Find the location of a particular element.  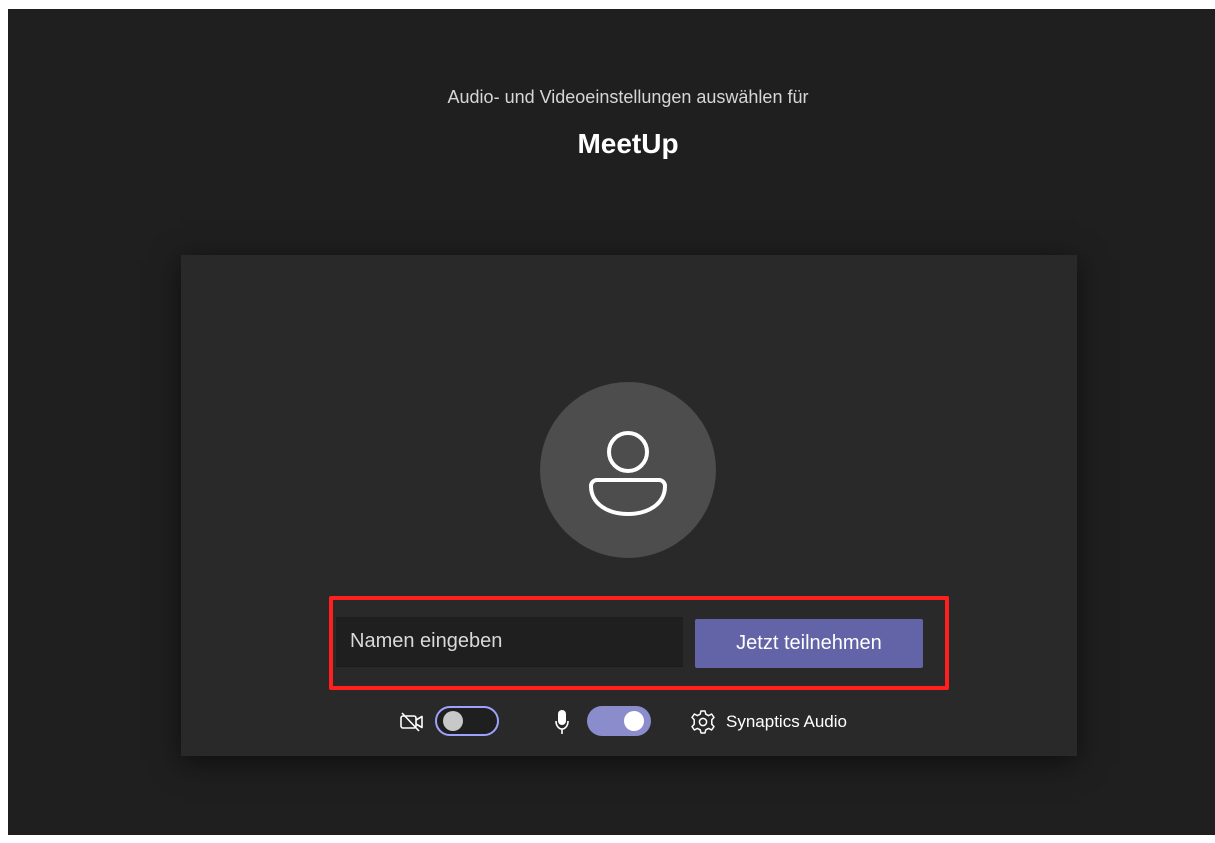

camera-toggle-knob is located at coordinates (453, 721).